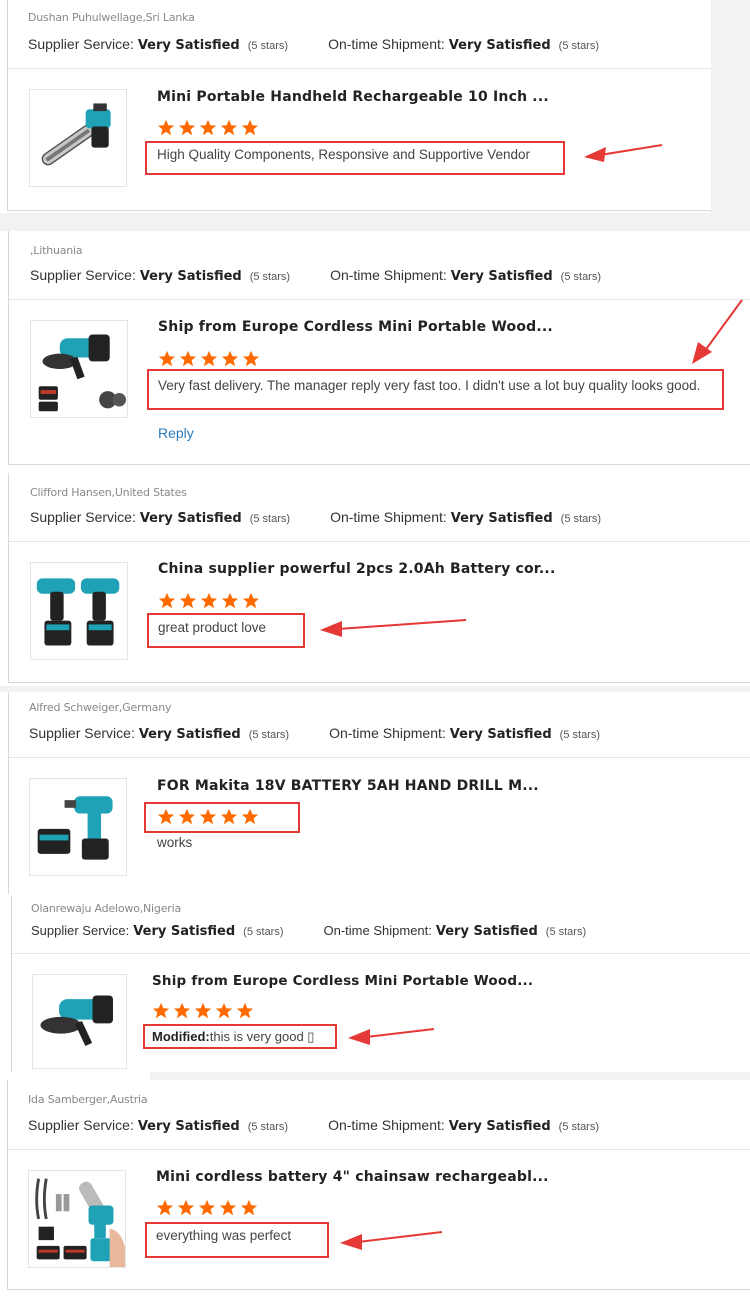 This screenshot has height=1300, width=750. Describe the element at coordinates (111, 17) in the screenshot. I see `reviewer-name: Dushan Puhulwellage,Sri Lanka` at that location.